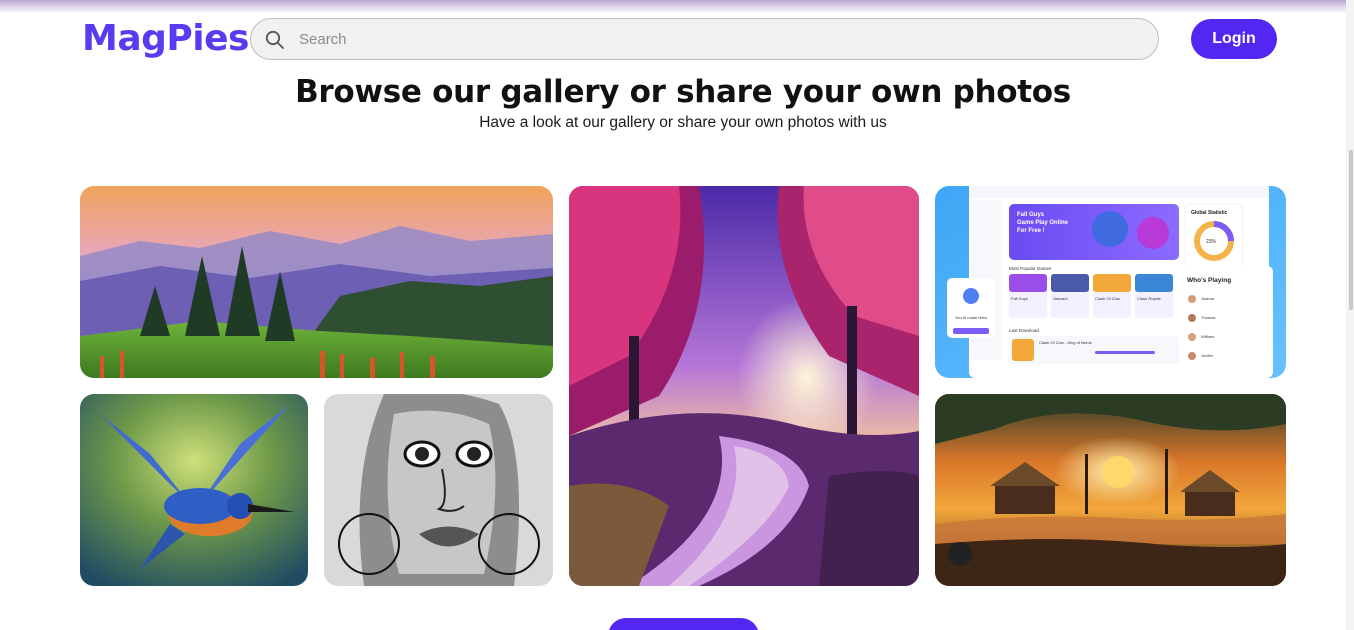  I want to click on svg-text: Most Popular Games, so click(1030, 268).